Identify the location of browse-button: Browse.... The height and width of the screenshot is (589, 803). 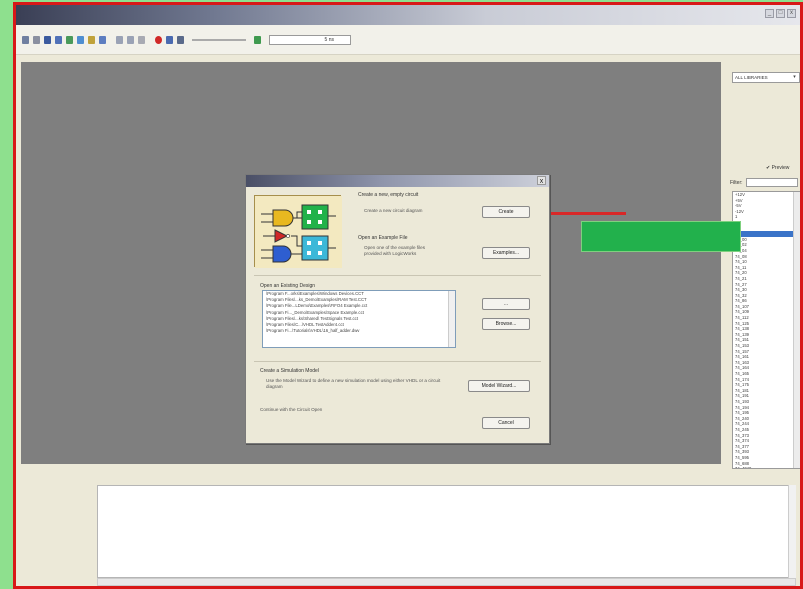
(506, 324).